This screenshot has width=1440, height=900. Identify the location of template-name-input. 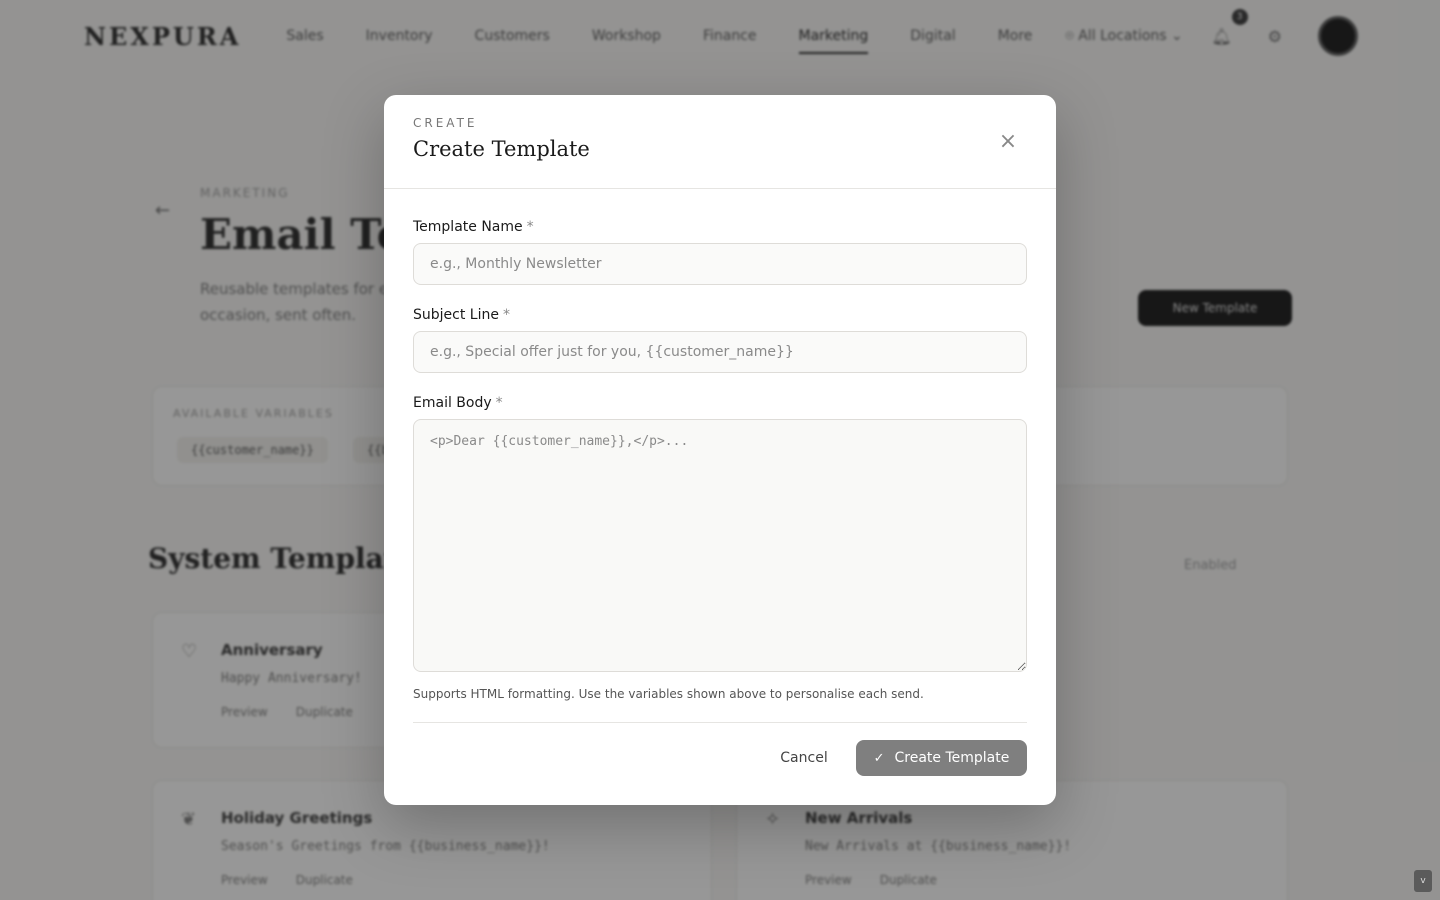
(720, 264).